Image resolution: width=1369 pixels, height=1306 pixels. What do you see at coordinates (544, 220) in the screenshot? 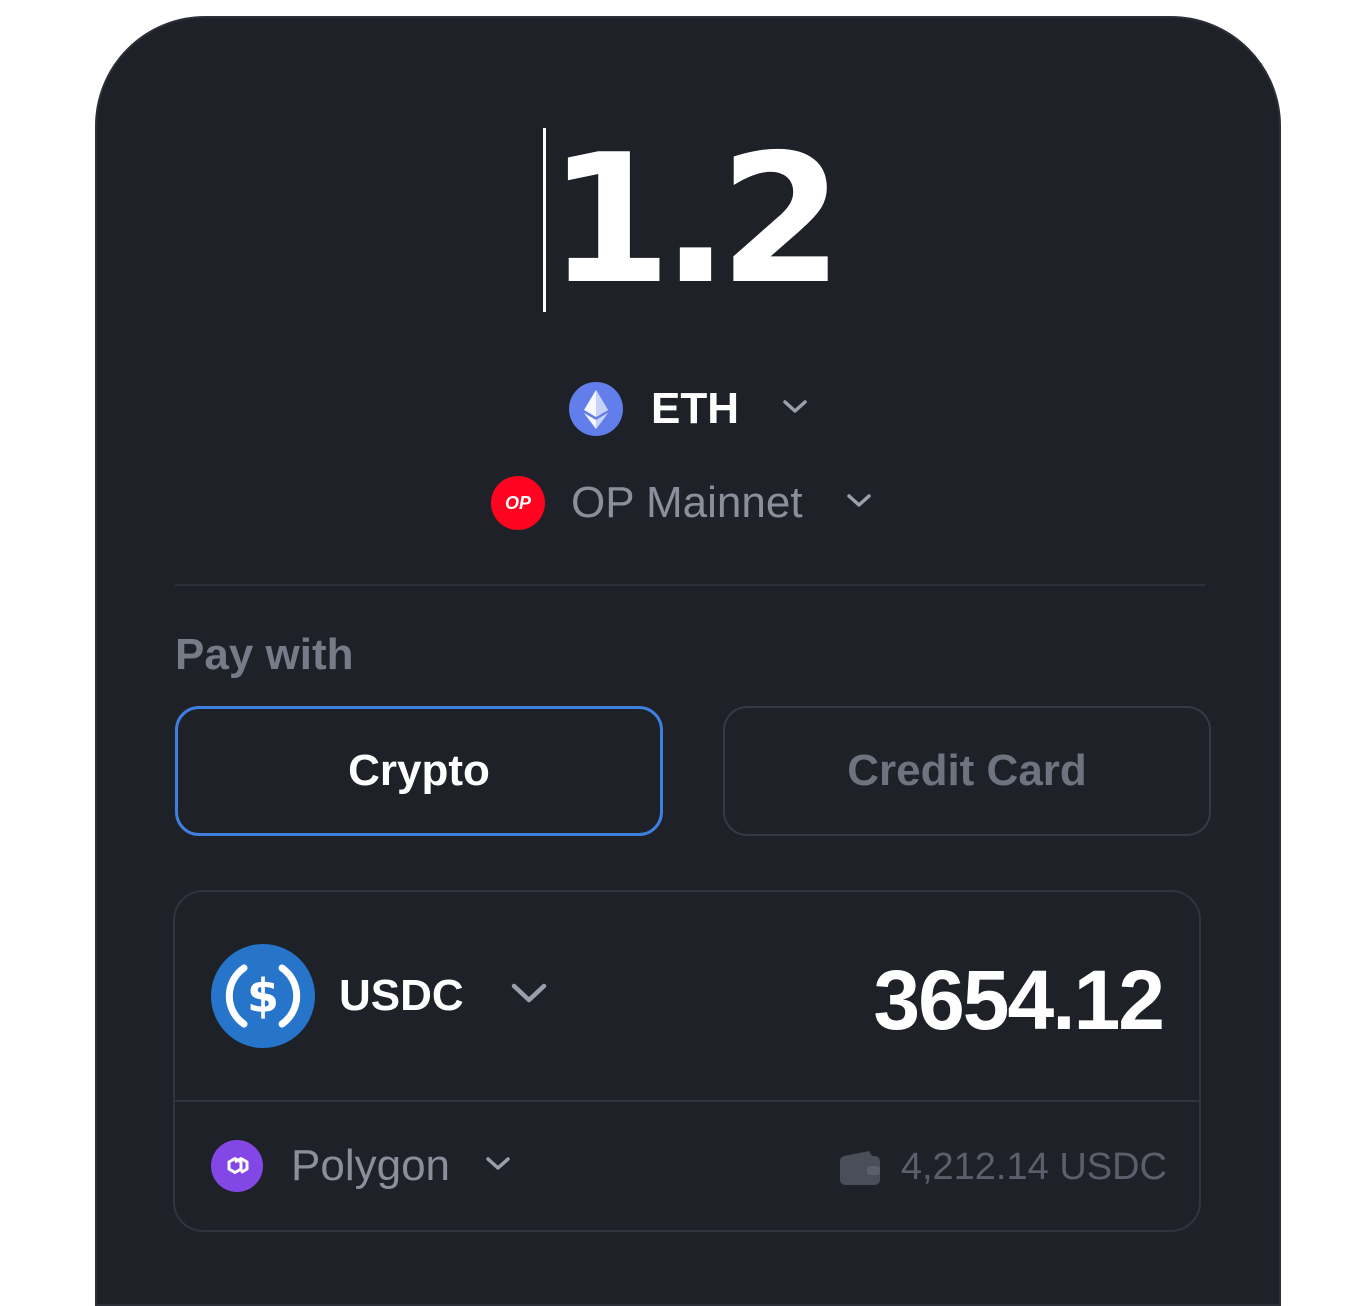
I see `text-caret` at bounding box center [544, 220].